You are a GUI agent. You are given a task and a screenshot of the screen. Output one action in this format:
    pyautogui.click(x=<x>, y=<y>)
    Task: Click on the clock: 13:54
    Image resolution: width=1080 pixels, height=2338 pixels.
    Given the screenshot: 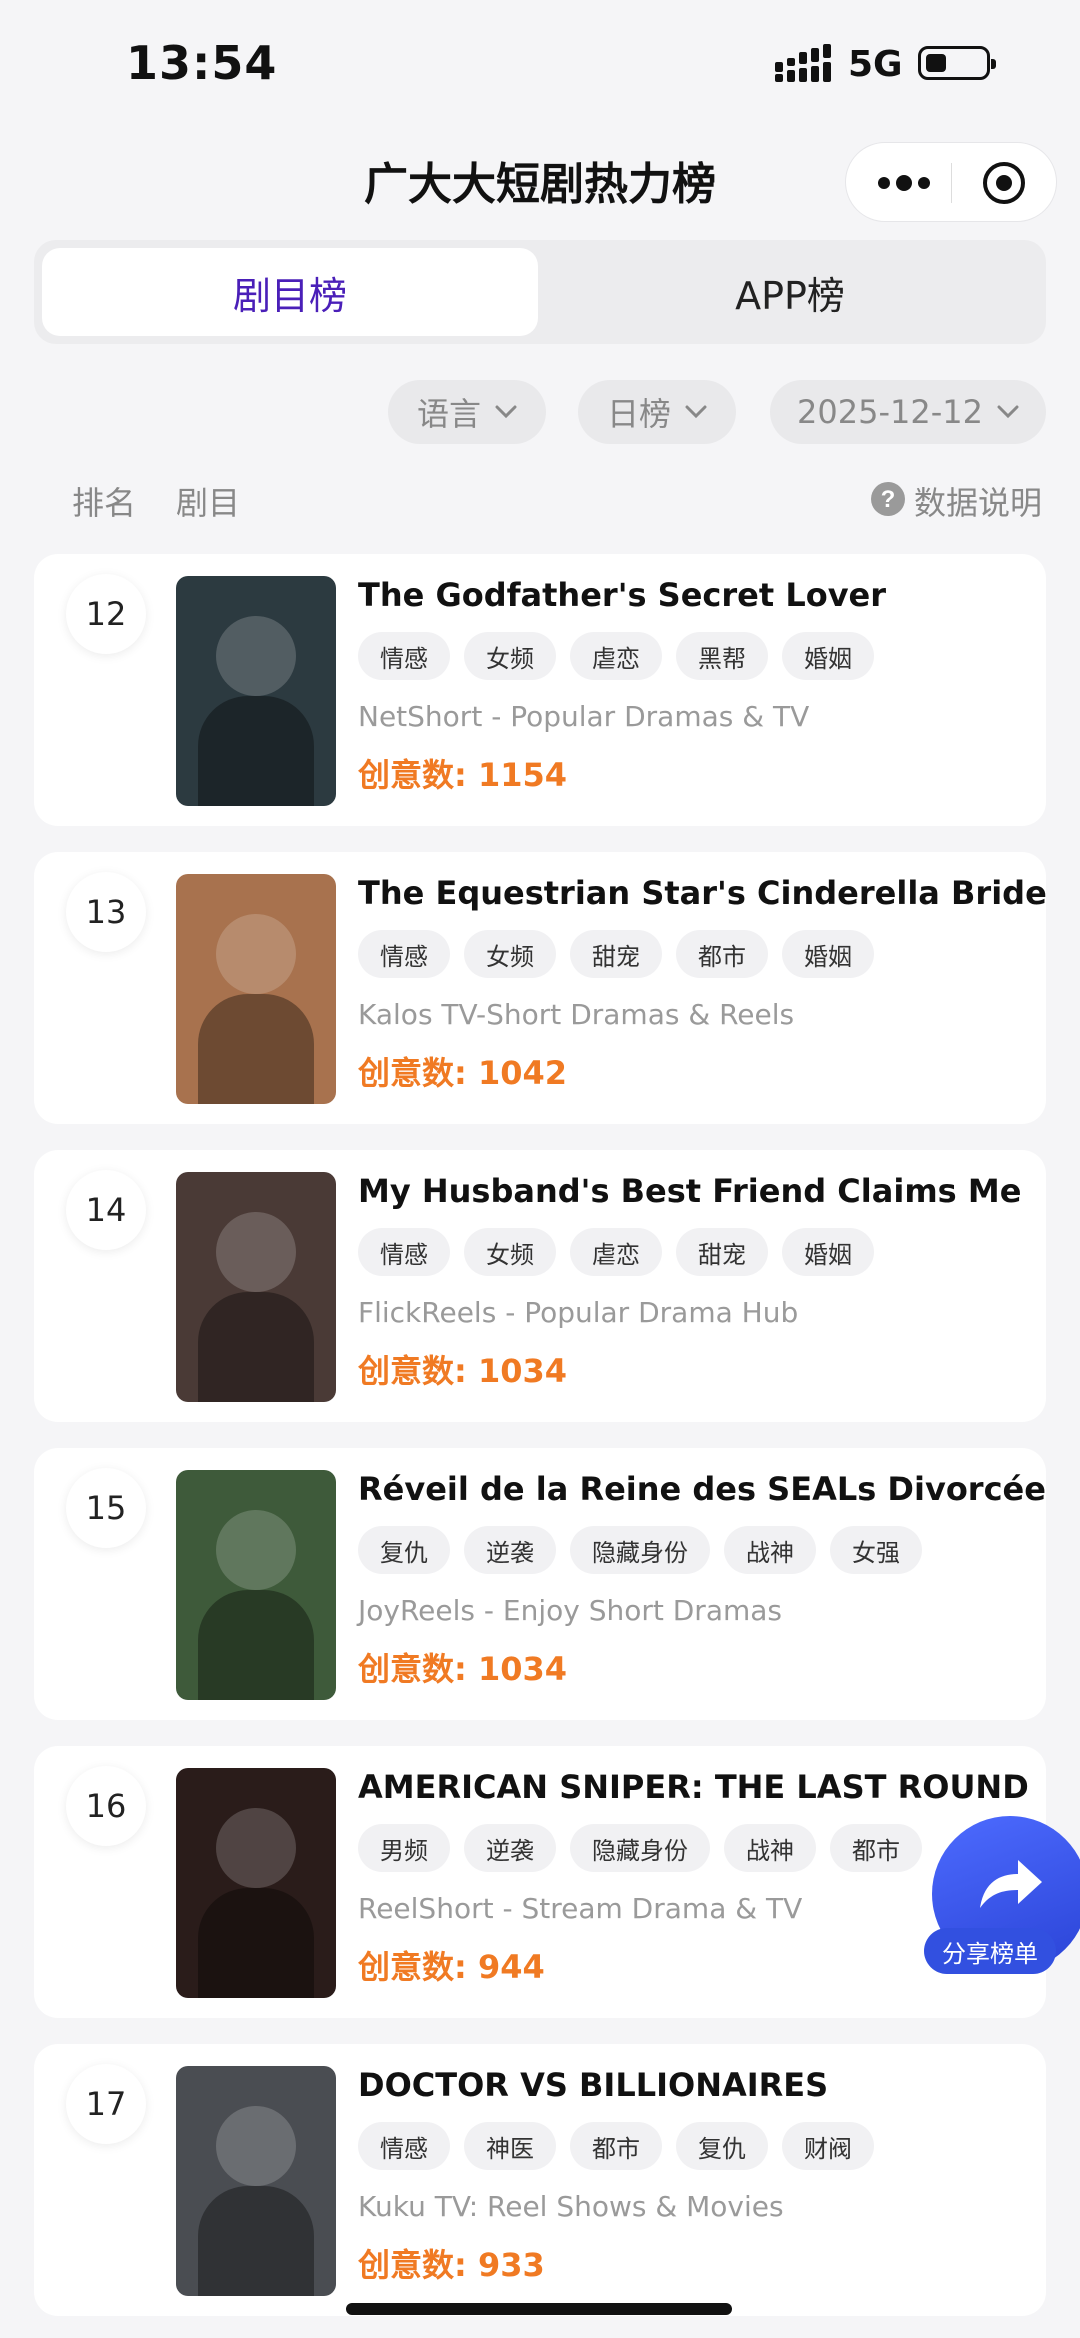 What is the action you would take?
    pyautogui.click(x=202, y=63)
    